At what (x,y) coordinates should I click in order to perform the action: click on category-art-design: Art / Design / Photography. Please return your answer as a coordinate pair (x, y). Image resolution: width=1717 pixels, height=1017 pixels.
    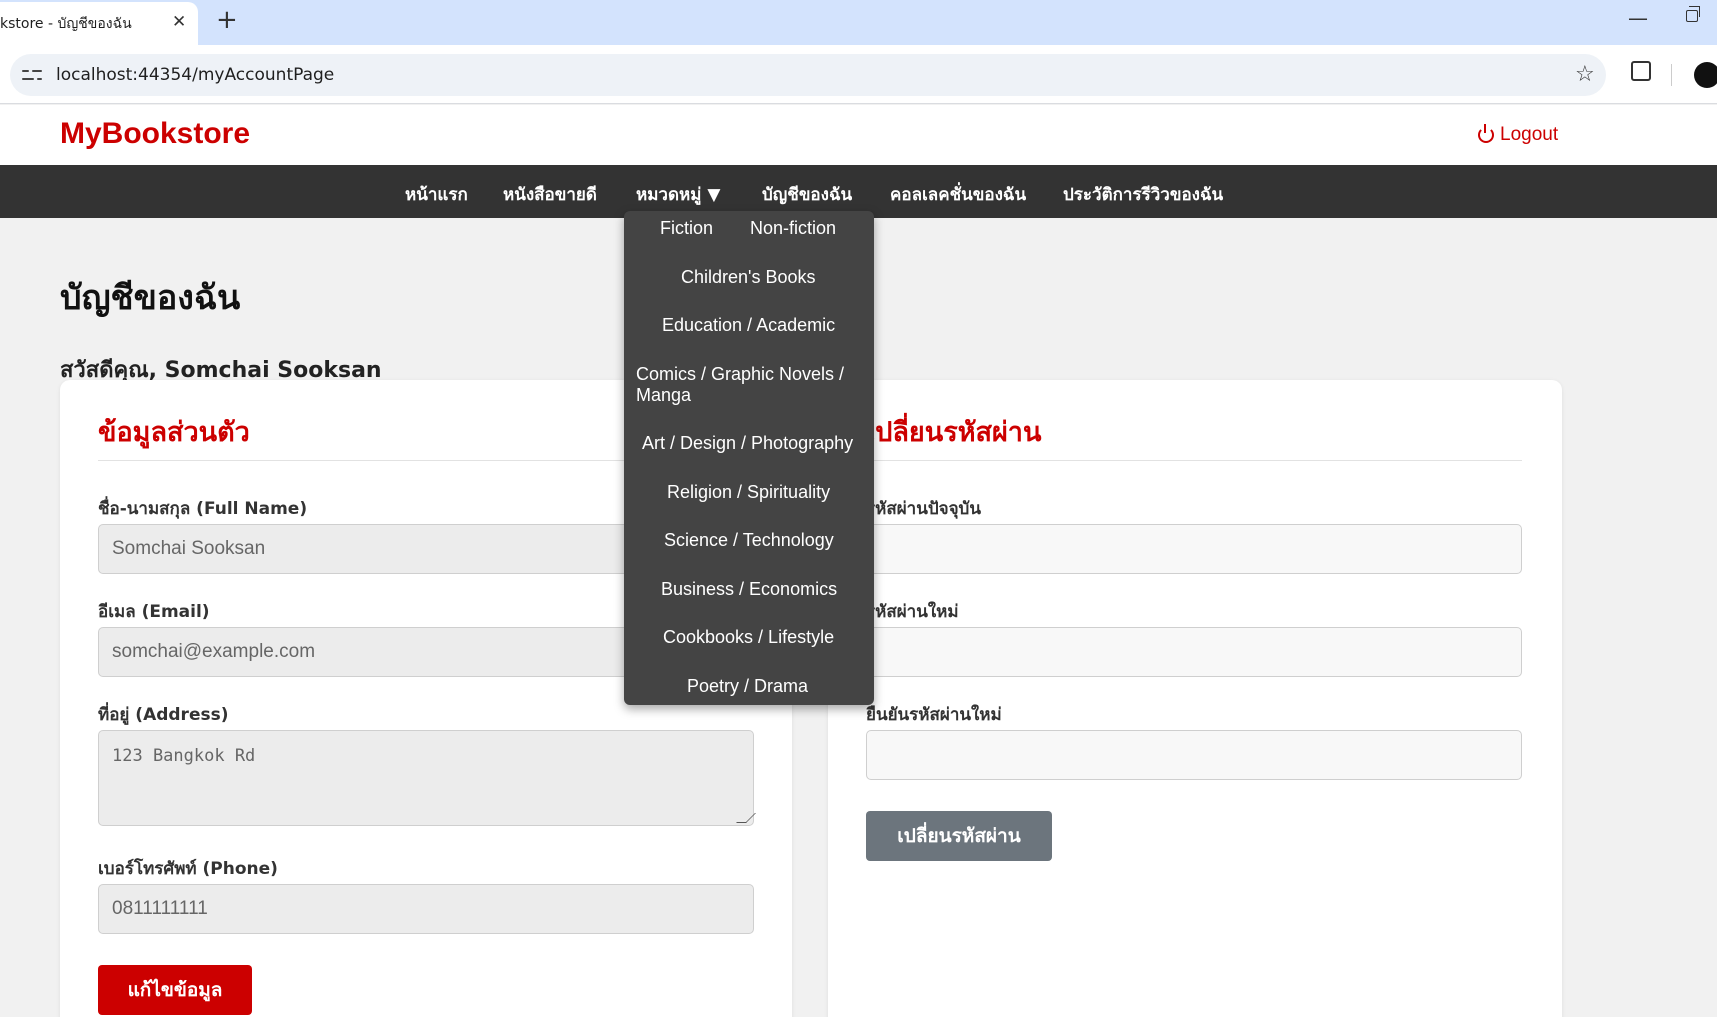
    Looking at the image, I should click on (747, 443).